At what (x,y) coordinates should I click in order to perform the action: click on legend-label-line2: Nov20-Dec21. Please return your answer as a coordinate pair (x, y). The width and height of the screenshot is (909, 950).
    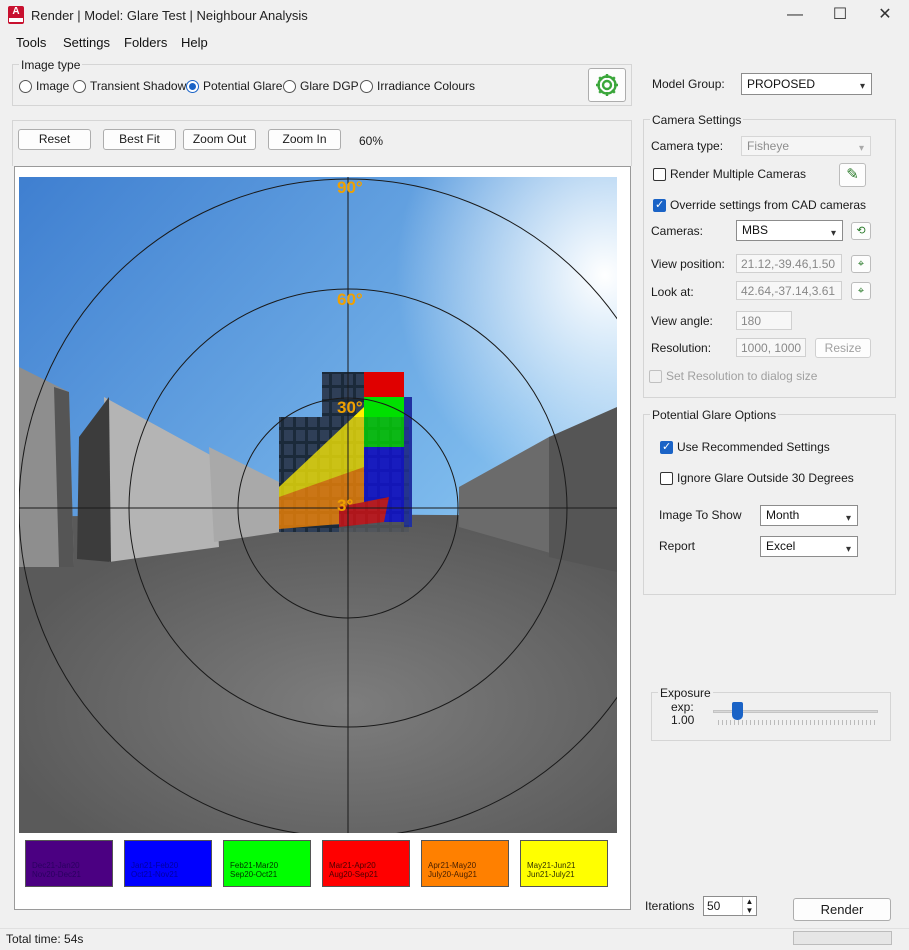
    Looking at the image, I should click on (56, 874).